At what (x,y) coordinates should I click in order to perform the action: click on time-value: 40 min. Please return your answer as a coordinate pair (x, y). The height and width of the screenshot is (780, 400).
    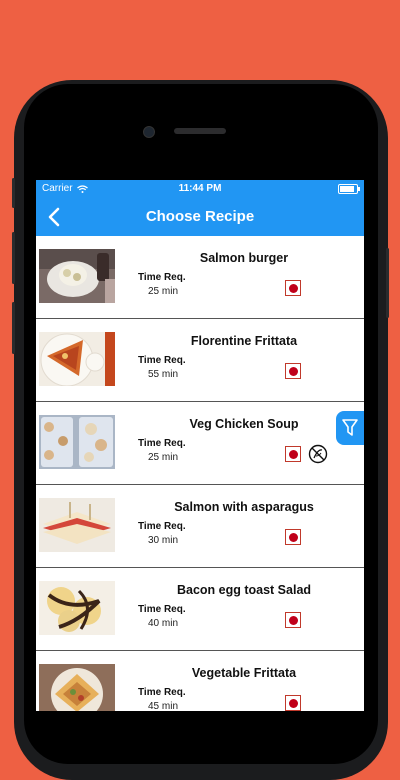
    Looking at the image, I should click on (163, 623).